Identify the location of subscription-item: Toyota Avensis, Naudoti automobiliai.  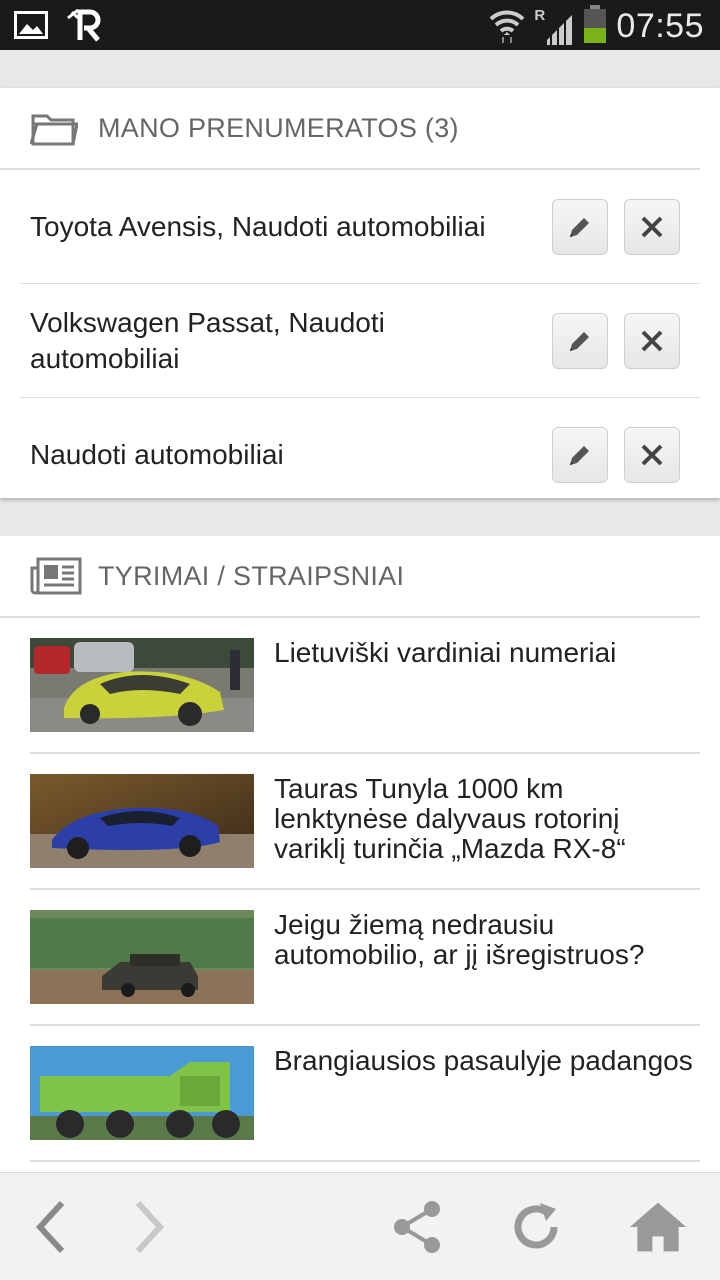
(360, 227).